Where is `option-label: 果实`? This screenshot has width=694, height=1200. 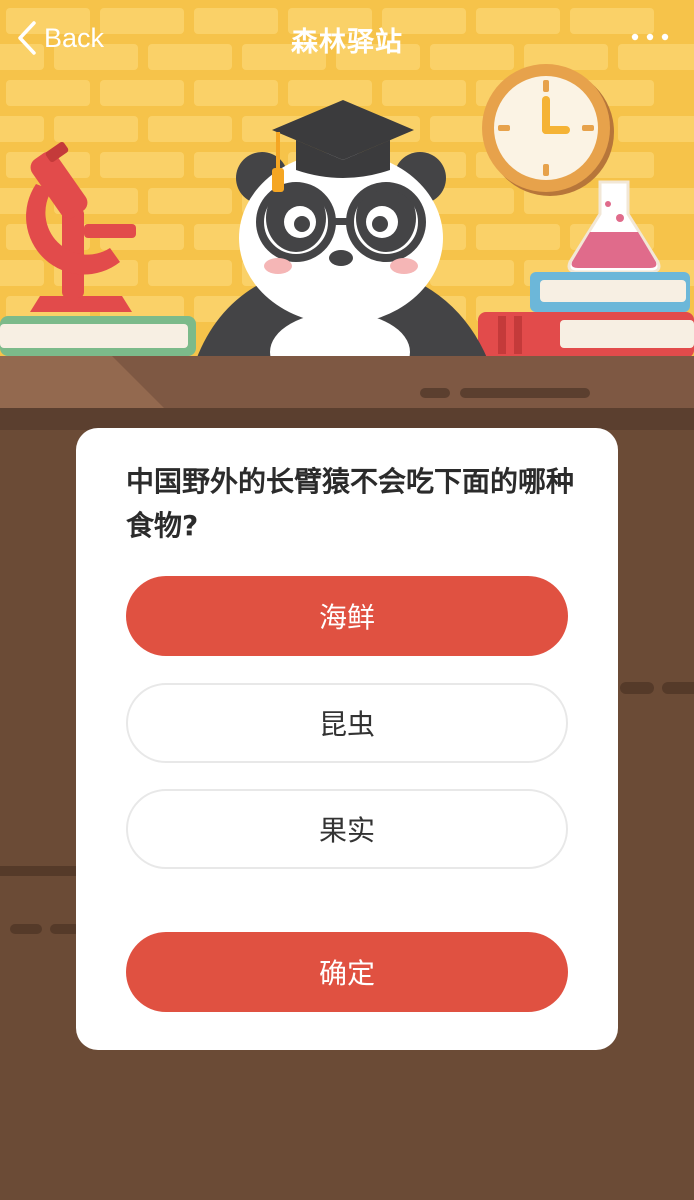
option-label: 果实 is located at coordinates (346, 830).